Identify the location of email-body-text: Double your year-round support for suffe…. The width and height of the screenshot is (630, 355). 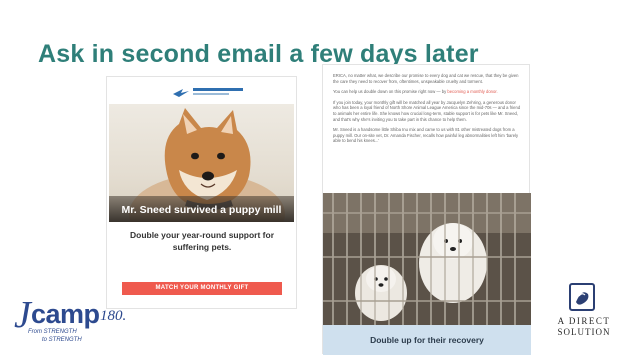
(202, 241).